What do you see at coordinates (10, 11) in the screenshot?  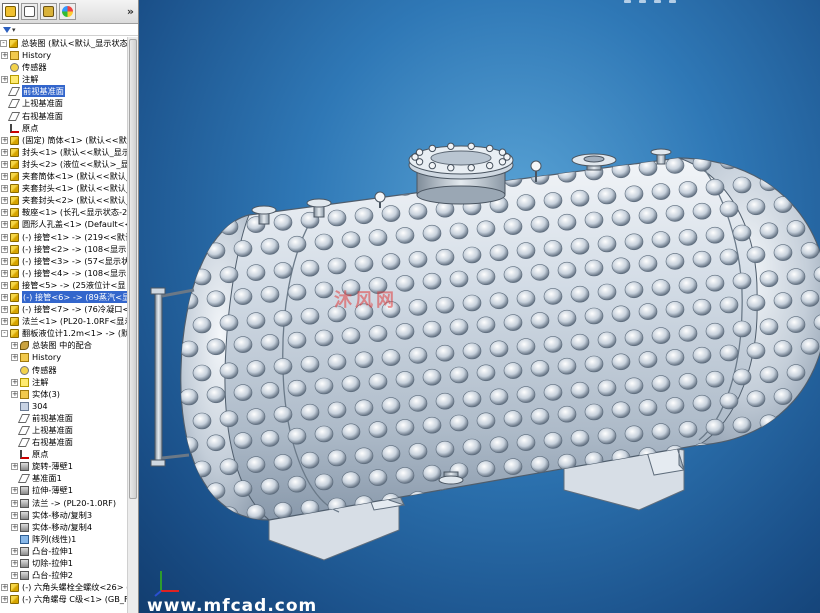 I see `feature-manager-tab` at bounding box center [10, 11].